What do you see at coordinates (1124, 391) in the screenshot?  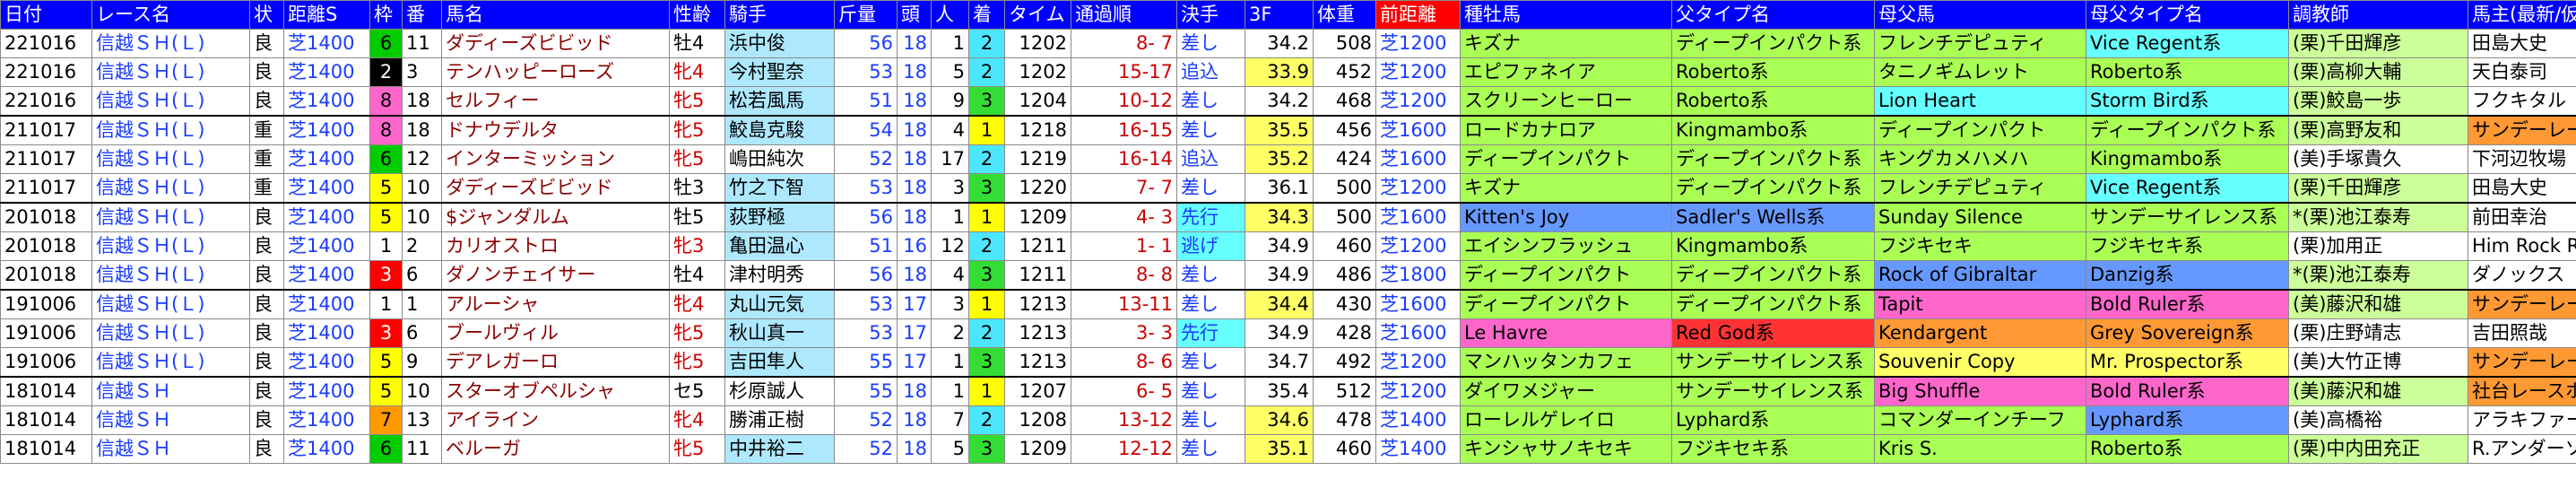 I see `passing-order-cell: 6- 5` at bounding box center [1124, 391].